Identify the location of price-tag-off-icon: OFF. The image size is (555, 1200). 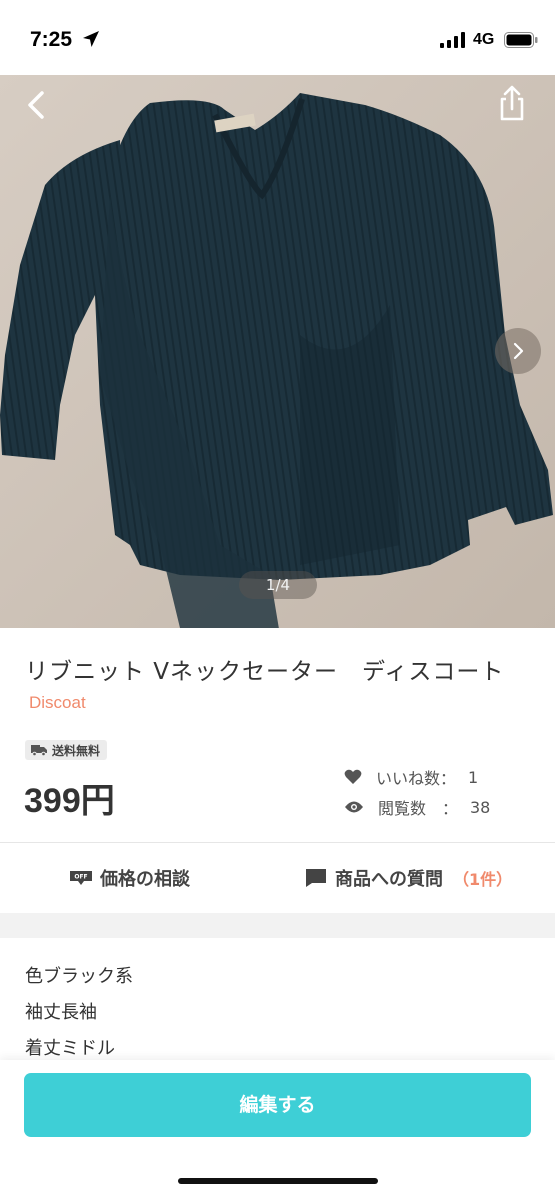
(81, 878).